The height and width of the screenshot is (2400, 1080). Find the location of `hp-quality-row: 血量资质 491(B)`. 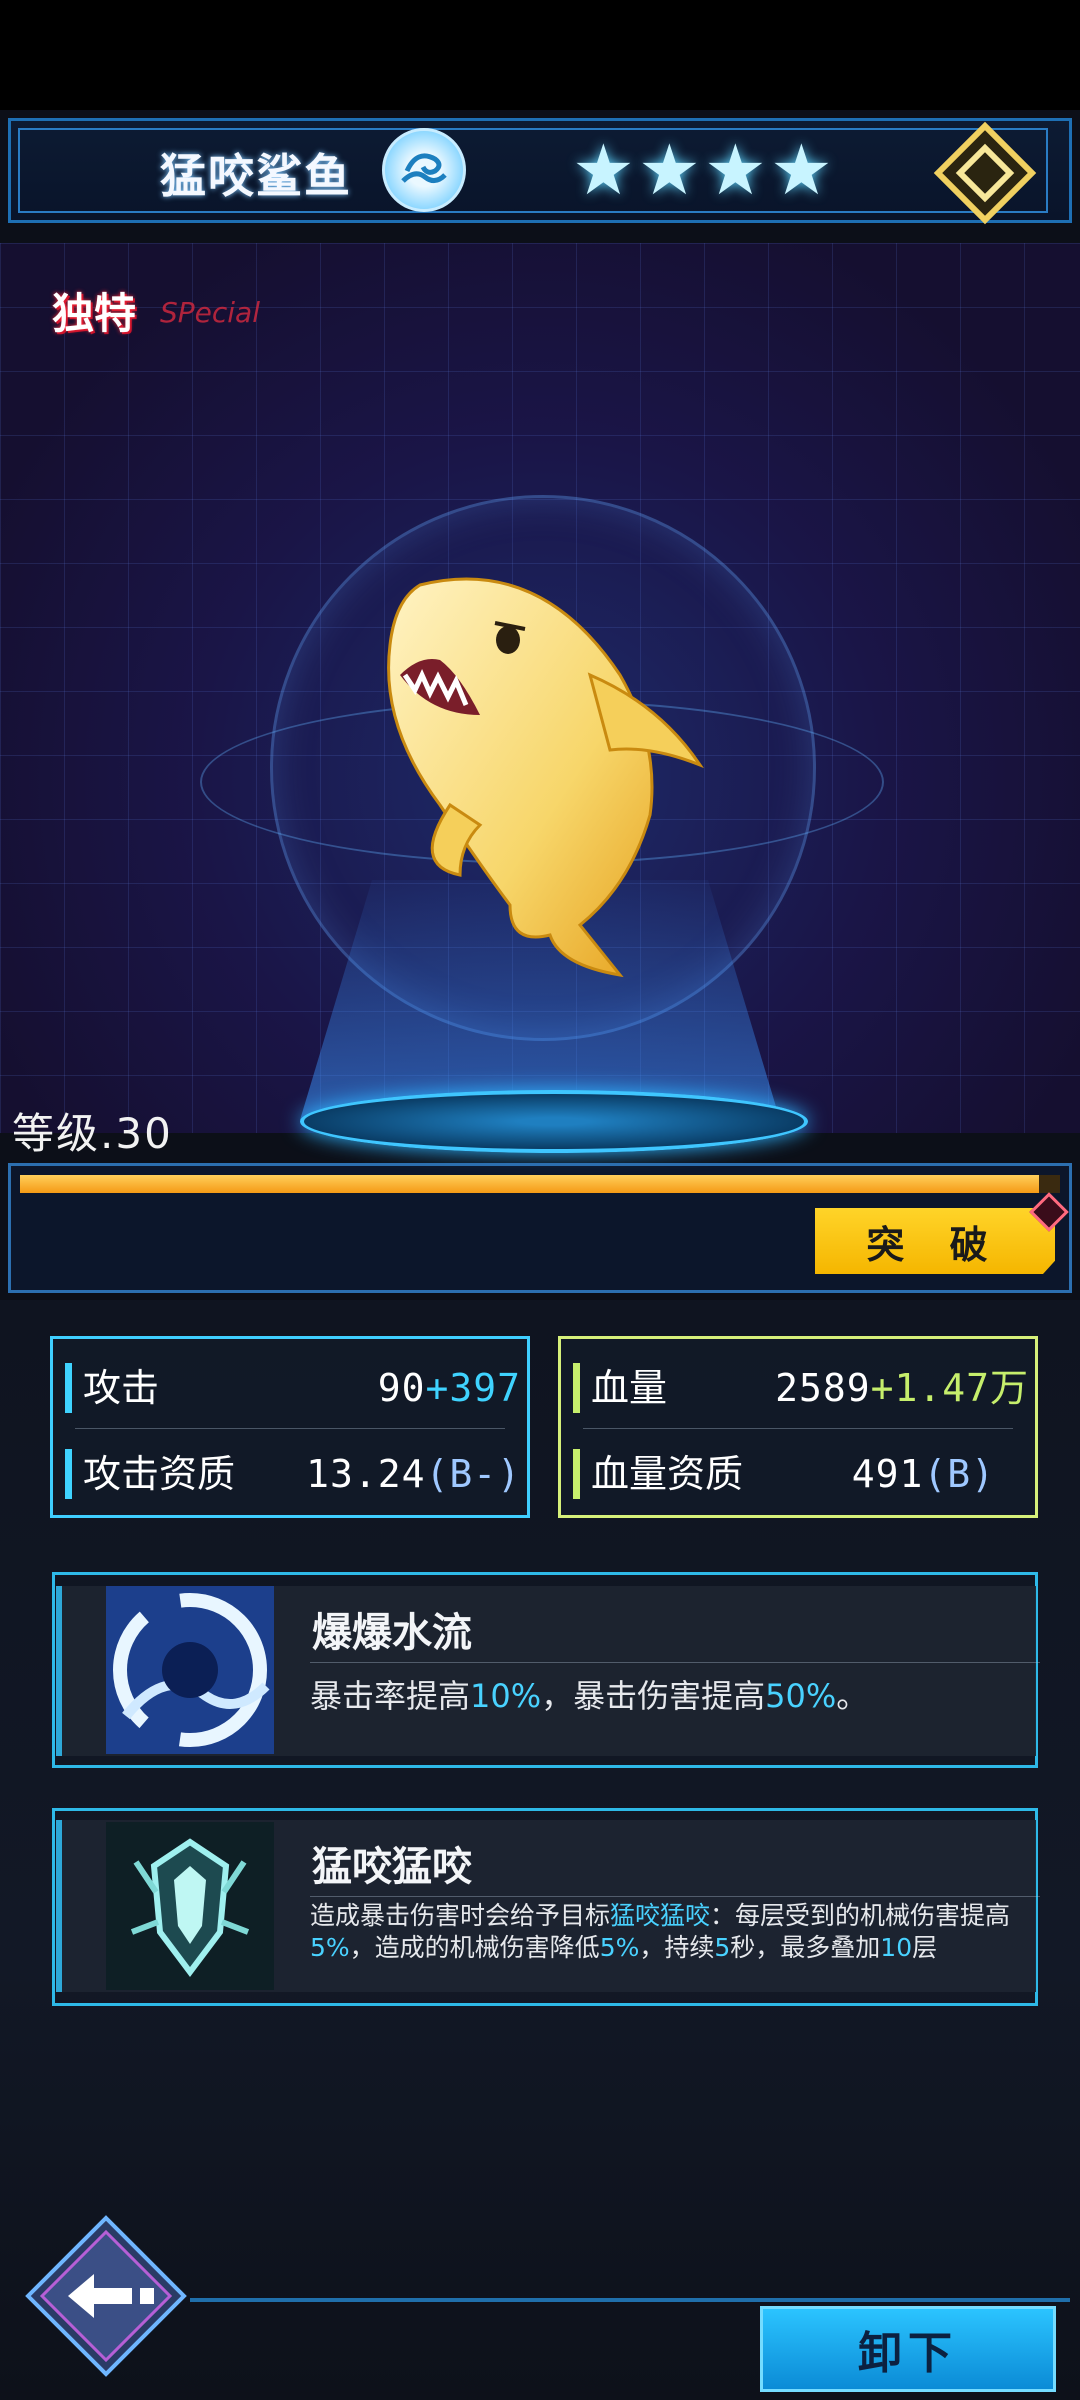

hp-quality-row: 血量资质 491(B) is located at coordinates (798, 1474).